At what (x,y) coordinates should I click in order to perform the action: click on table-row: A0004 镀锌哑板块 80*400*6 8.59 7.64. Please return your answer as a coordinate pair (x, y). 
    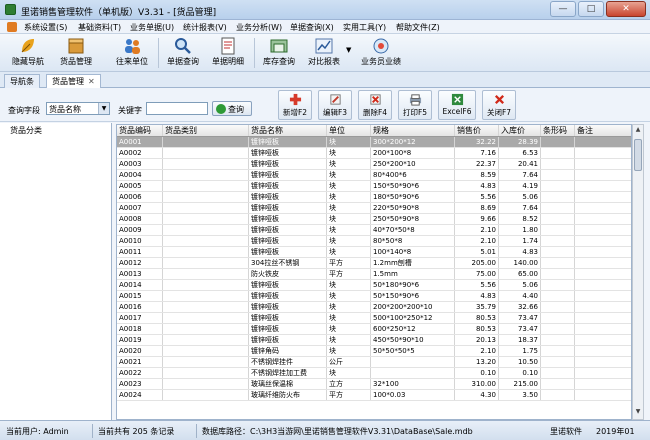
    Looking at the image, I should click on (374, 175).